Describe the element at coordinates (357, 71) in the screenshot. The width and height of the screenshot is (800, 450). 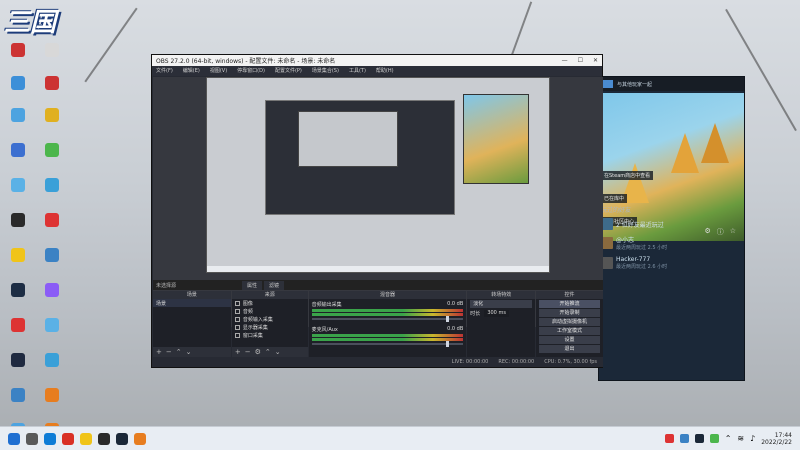
I see `menu-tools: 工具(T)` at that location.